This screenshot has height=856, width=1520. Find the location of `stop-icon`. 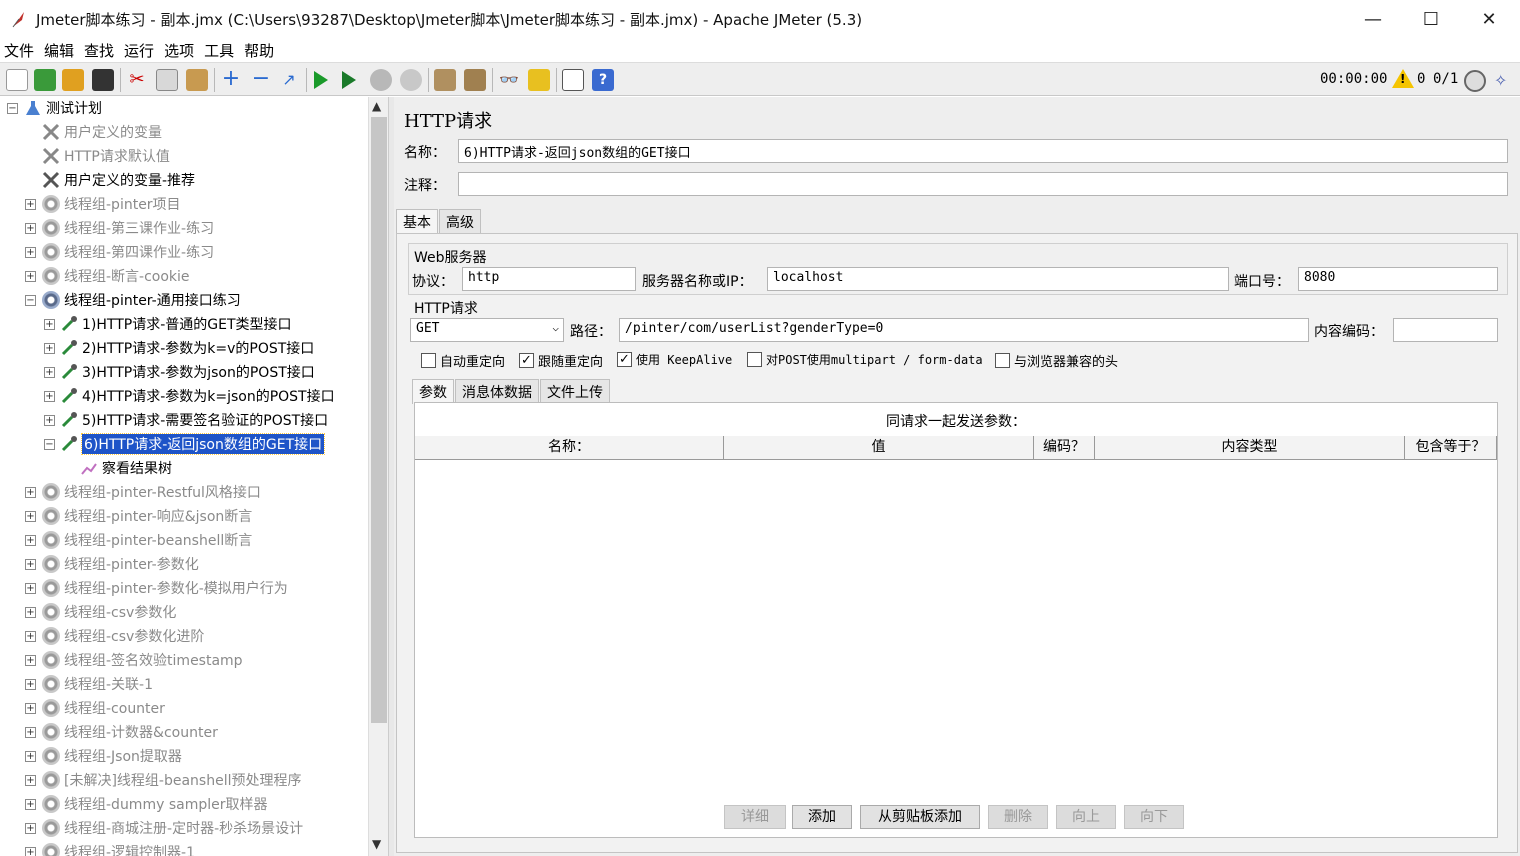

stop-icon is located at coordinates (381, 80).